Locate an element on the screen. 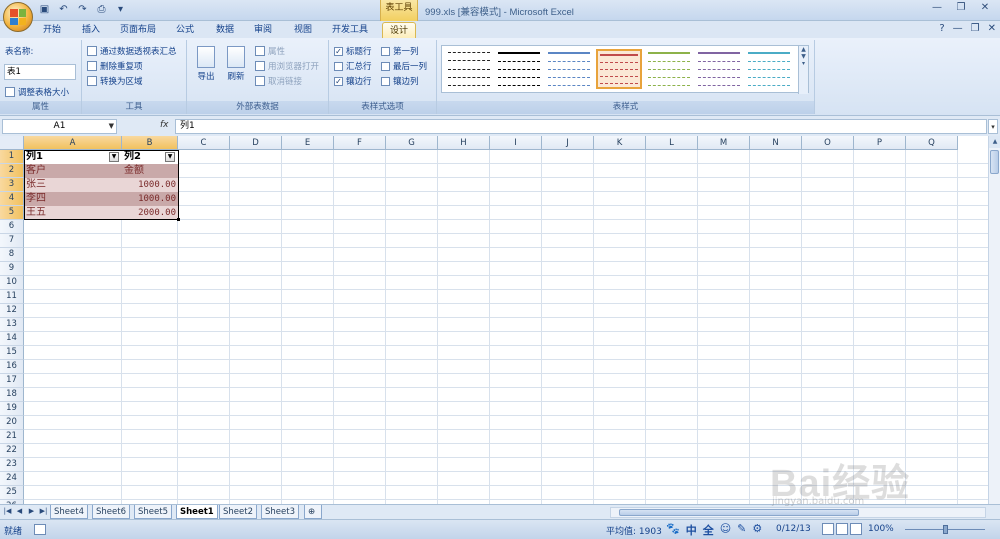  row-header-9: 9 is located at coordinates (12, 269).